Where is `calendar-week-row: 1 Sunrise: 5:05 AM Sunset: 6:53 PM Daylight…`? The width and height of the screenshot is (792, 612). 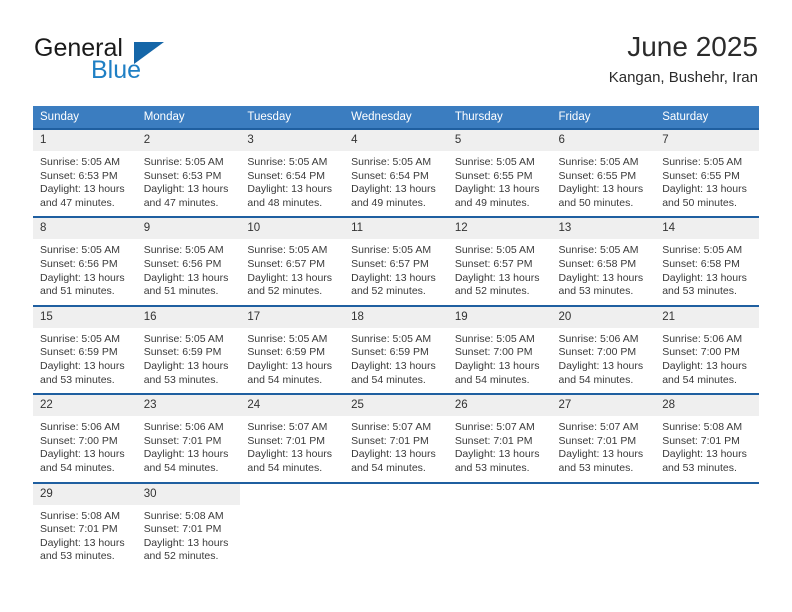
calendar-week-row: 1 Sunrise: 5:05 AM Sunset: 6:53 PM Daylight… is located at coordinates (396, 172).